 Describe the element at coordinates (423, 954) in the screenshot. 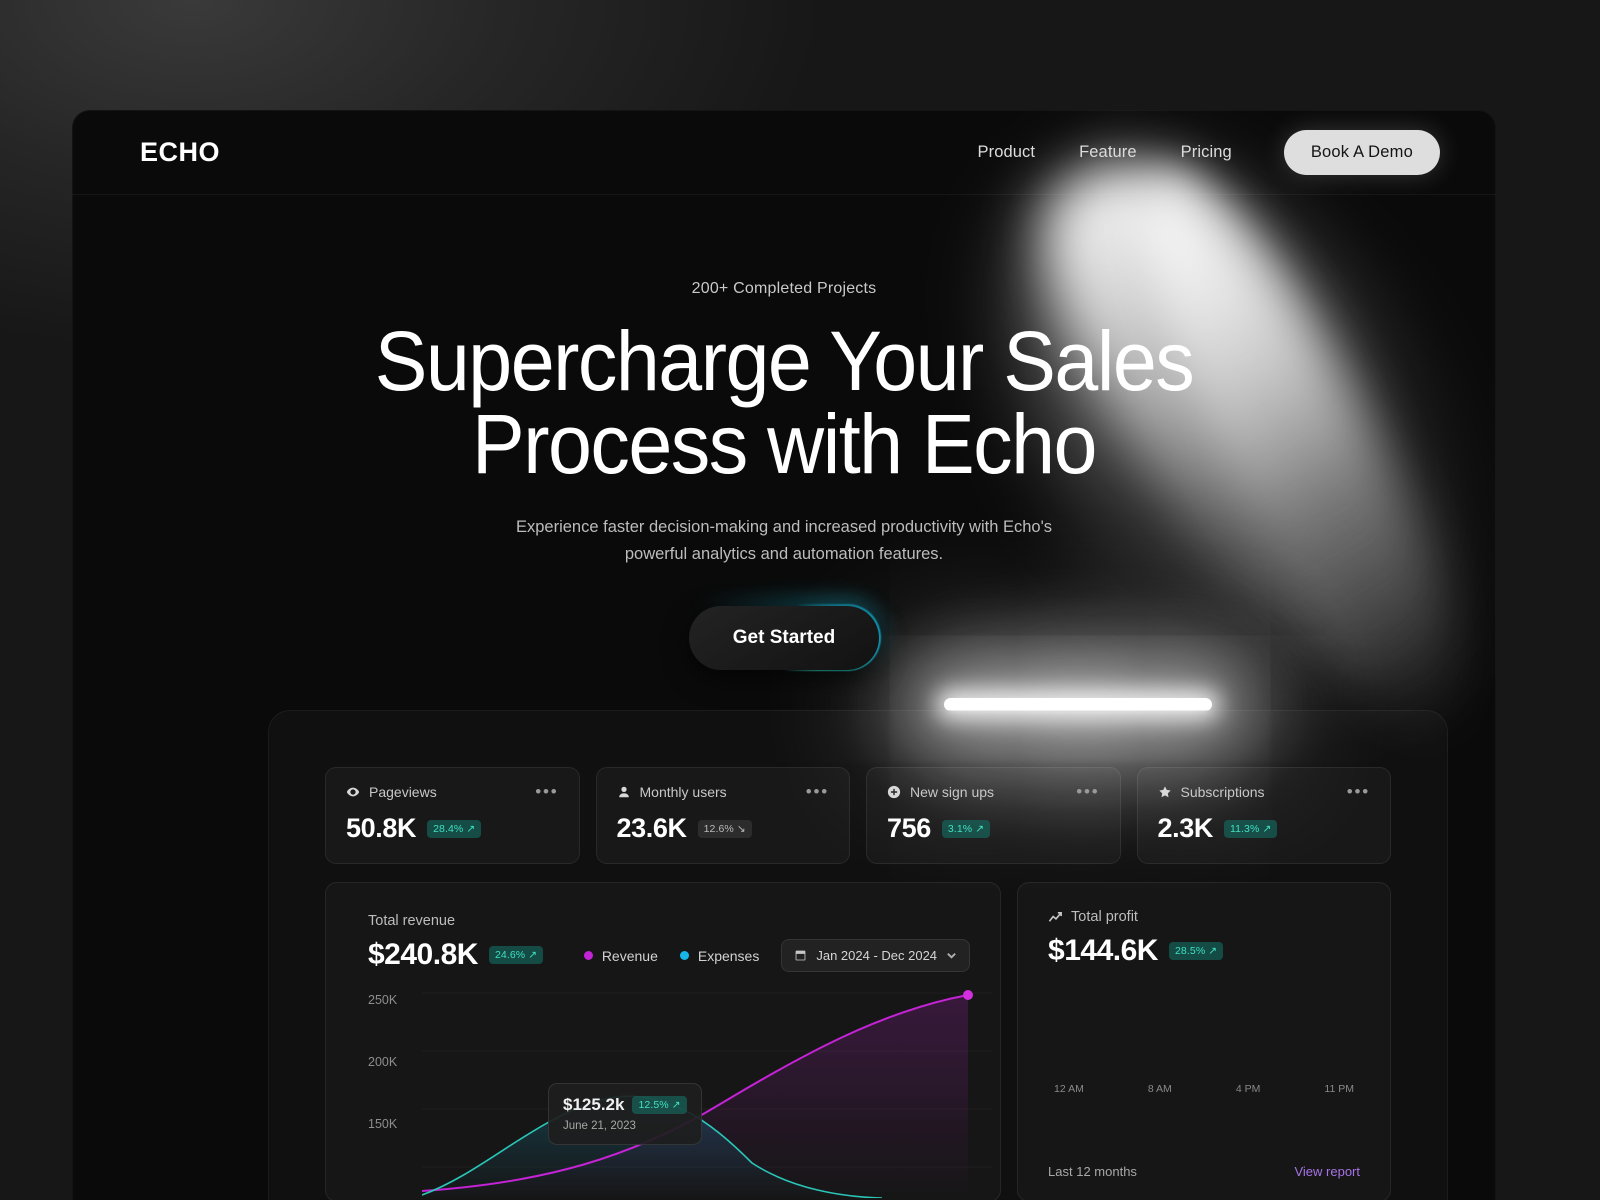

I see `revenue-total-value: $240.8K` at that location.